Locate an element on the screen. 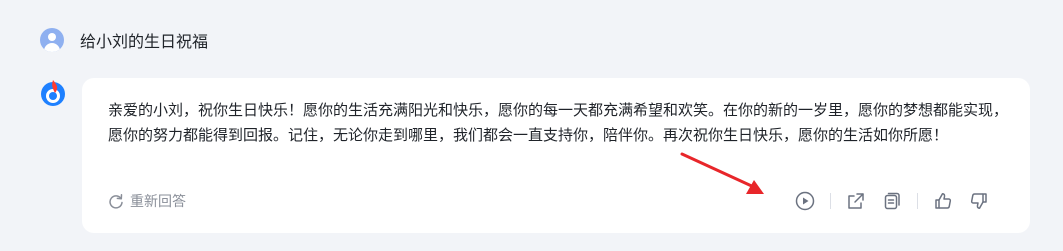 Image resolution: width=1063 pixels, height=251 pixels. share-button is located at coordinates (856, 201).